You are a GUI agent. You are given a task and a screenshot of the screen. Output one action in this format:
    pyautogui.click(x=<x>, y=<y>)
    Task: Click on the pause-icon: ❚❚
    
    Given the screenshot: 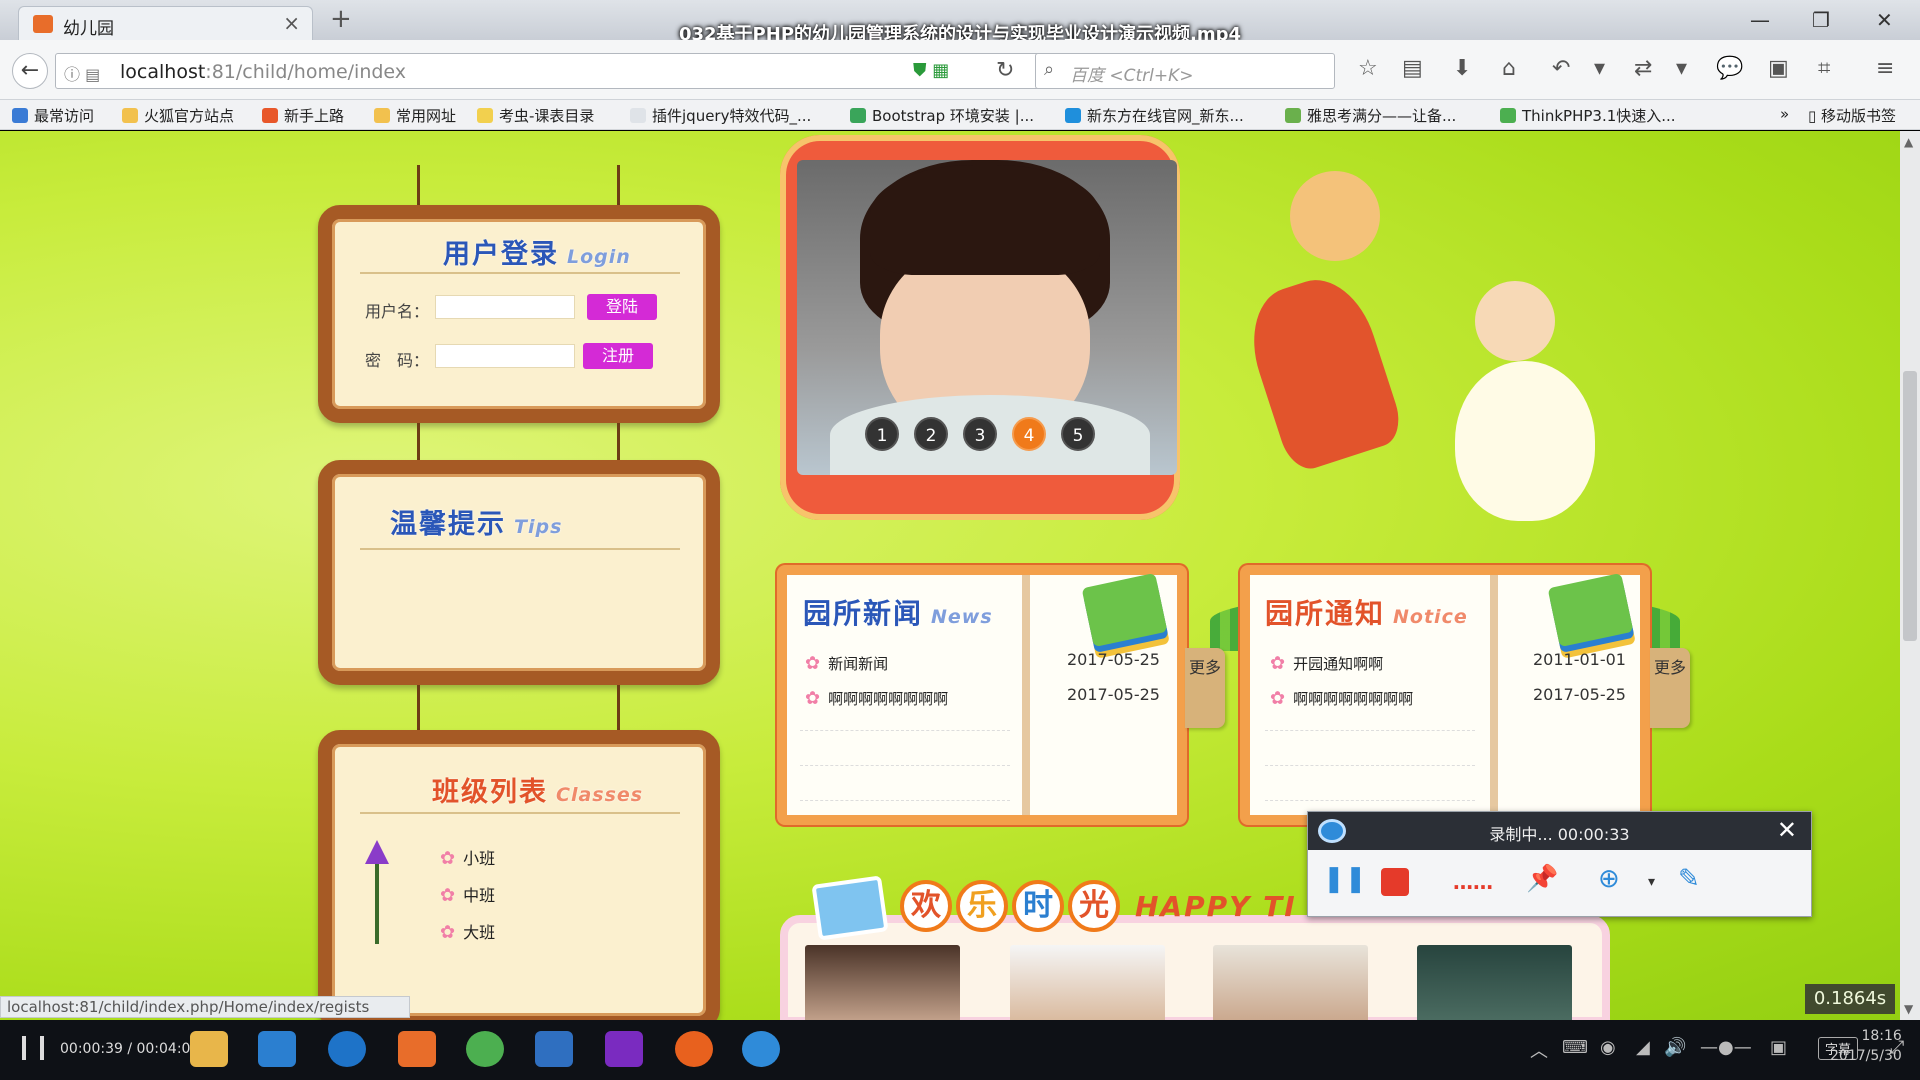 What is the action you would take?
    pyautogui.click(x=1345, y=879)
    